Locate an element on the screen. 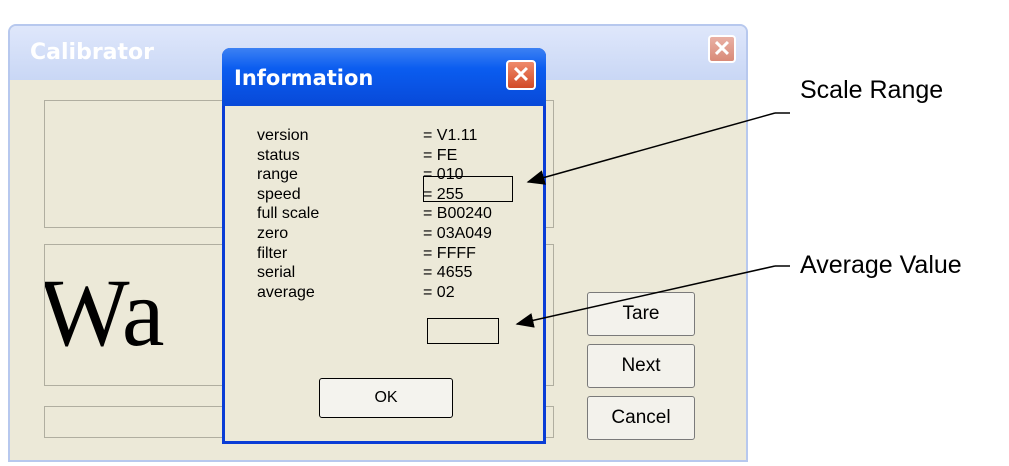 The height and width of the screenshot is (466, 1009). annotation-arrows is located at coordinates (652, 220).